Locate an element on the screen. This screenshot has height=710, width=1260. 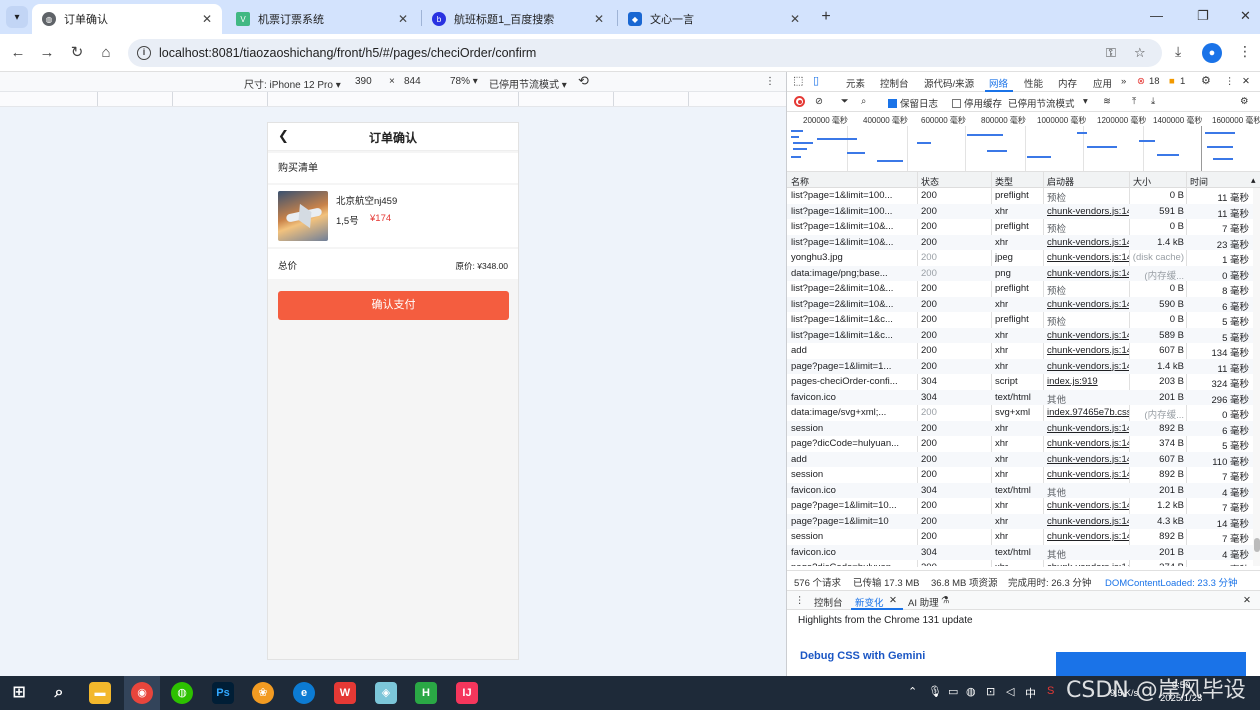
rotate-icon: ⟲ is located at coordinates (583, 81).